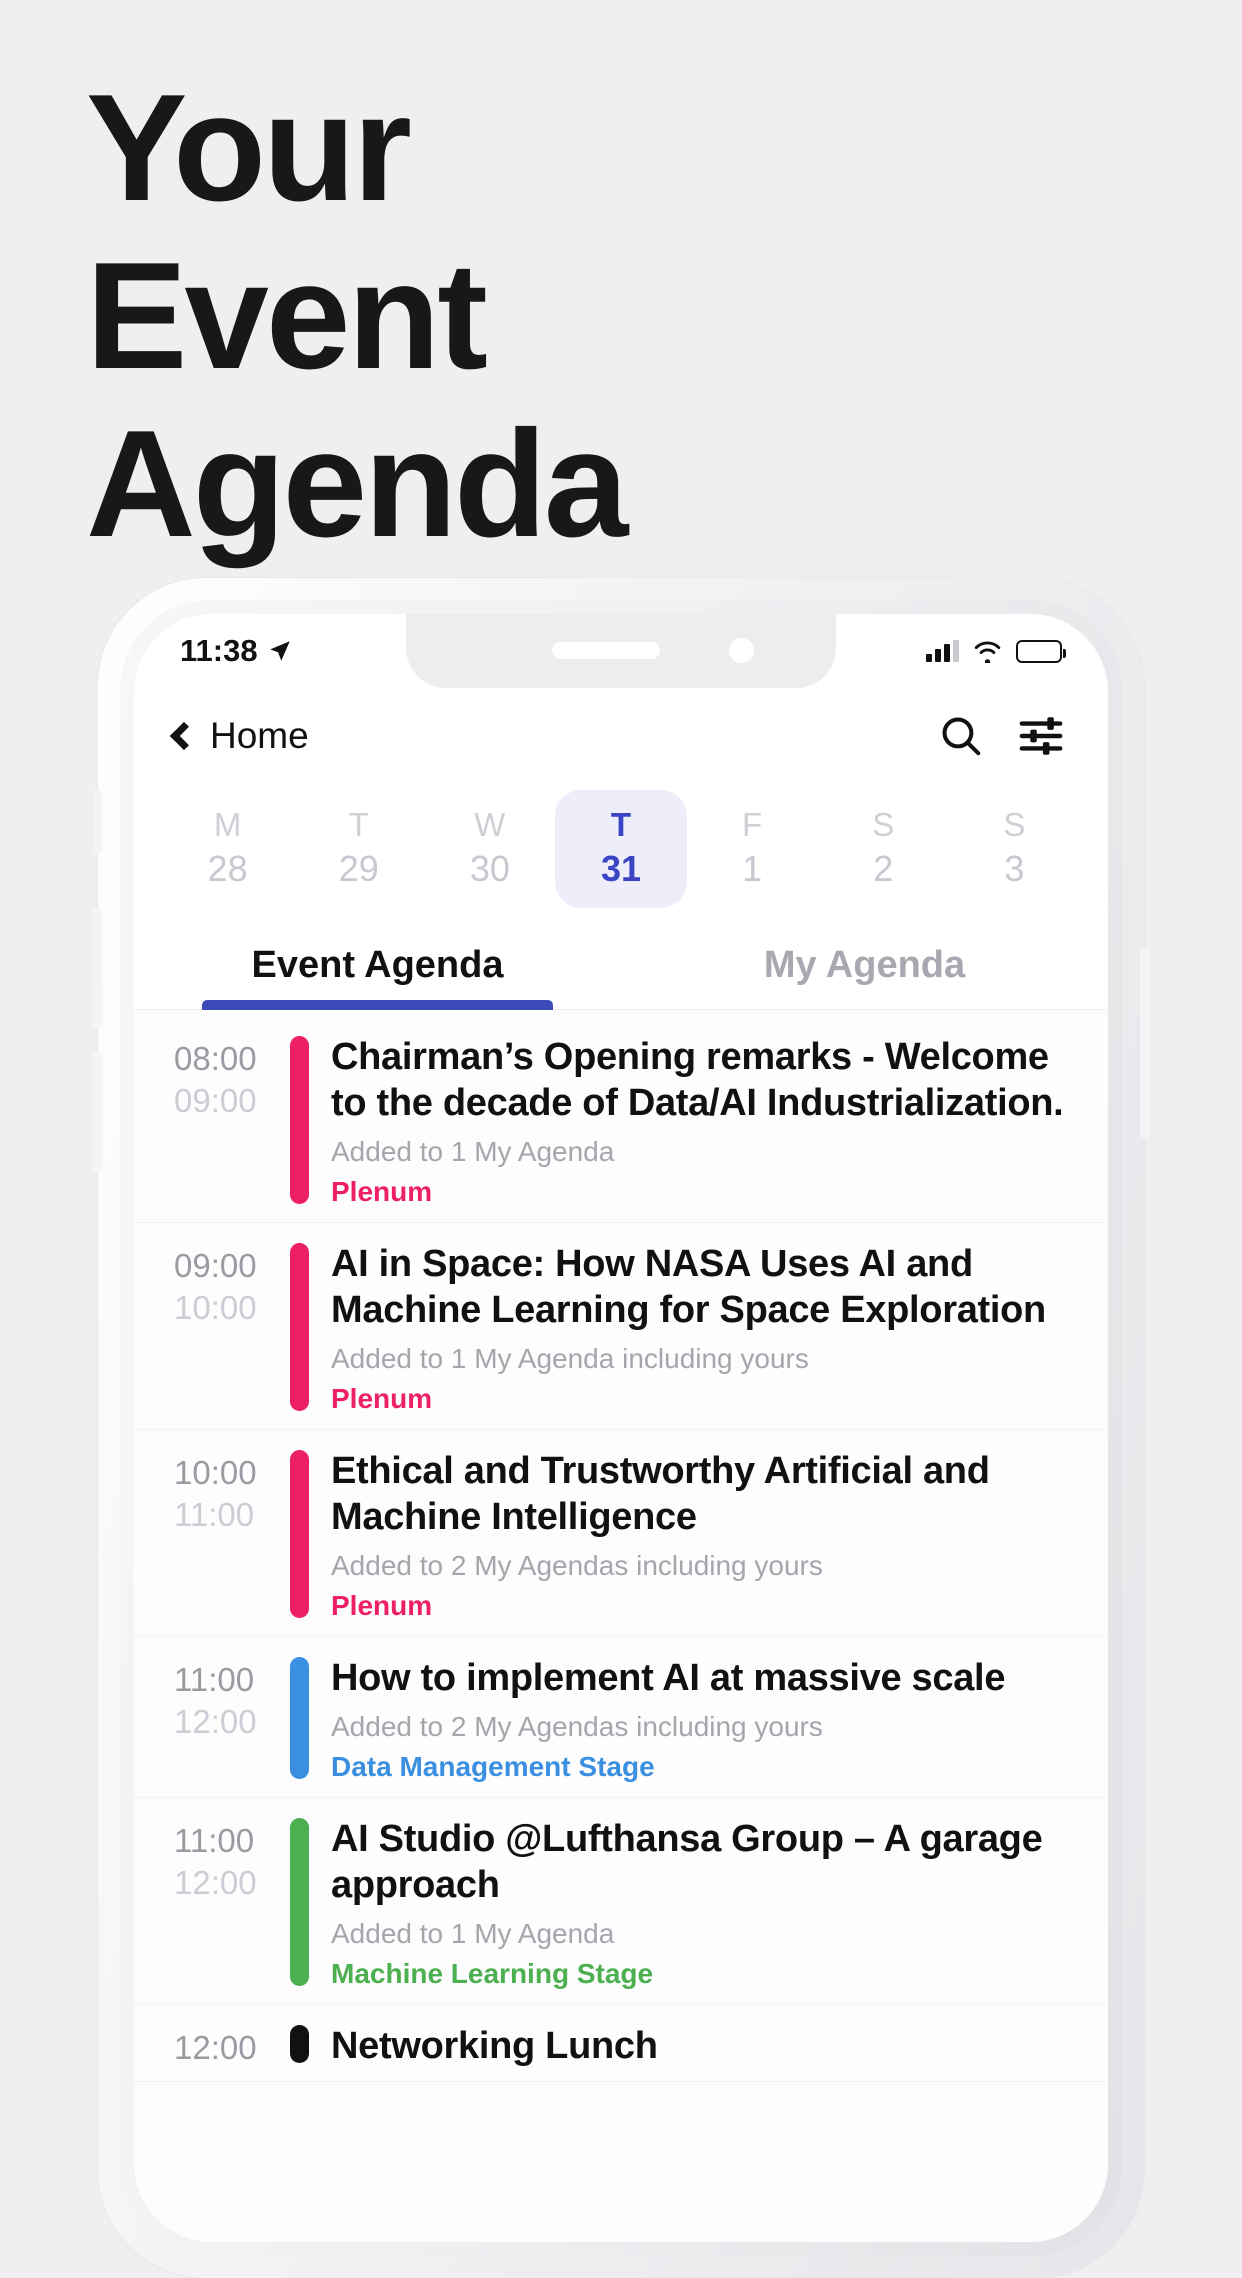 This screenshot has height=2278, width=1242. I want to click on date-cell-number: 31, so click(621, 868).